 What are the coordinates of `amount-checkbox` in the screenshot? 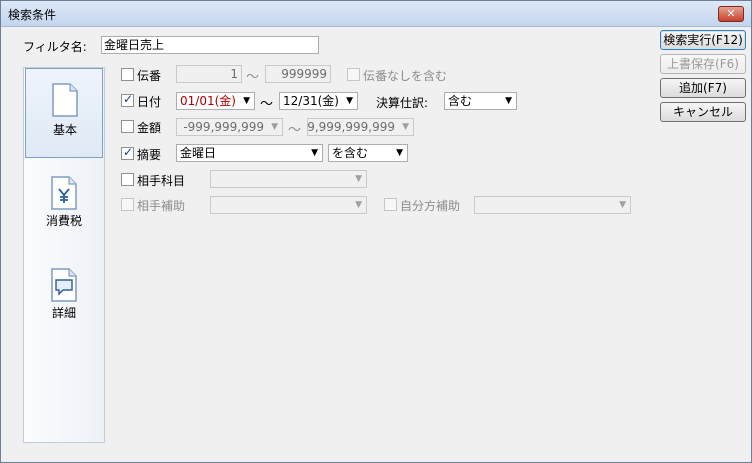 It's located at (127, 126).